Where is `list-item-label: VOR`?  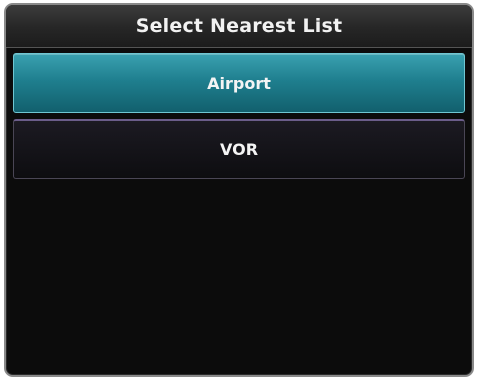 list-item-label: VOR is located at coordinates (239, 149).